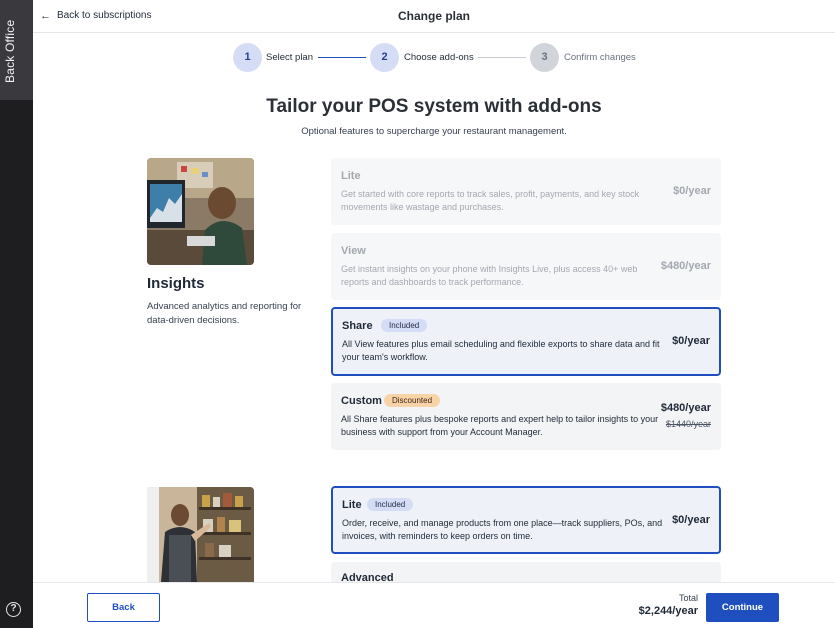 This screenshot has width=835, height=628. I want to click on back-button: Back, so click(123, 607).